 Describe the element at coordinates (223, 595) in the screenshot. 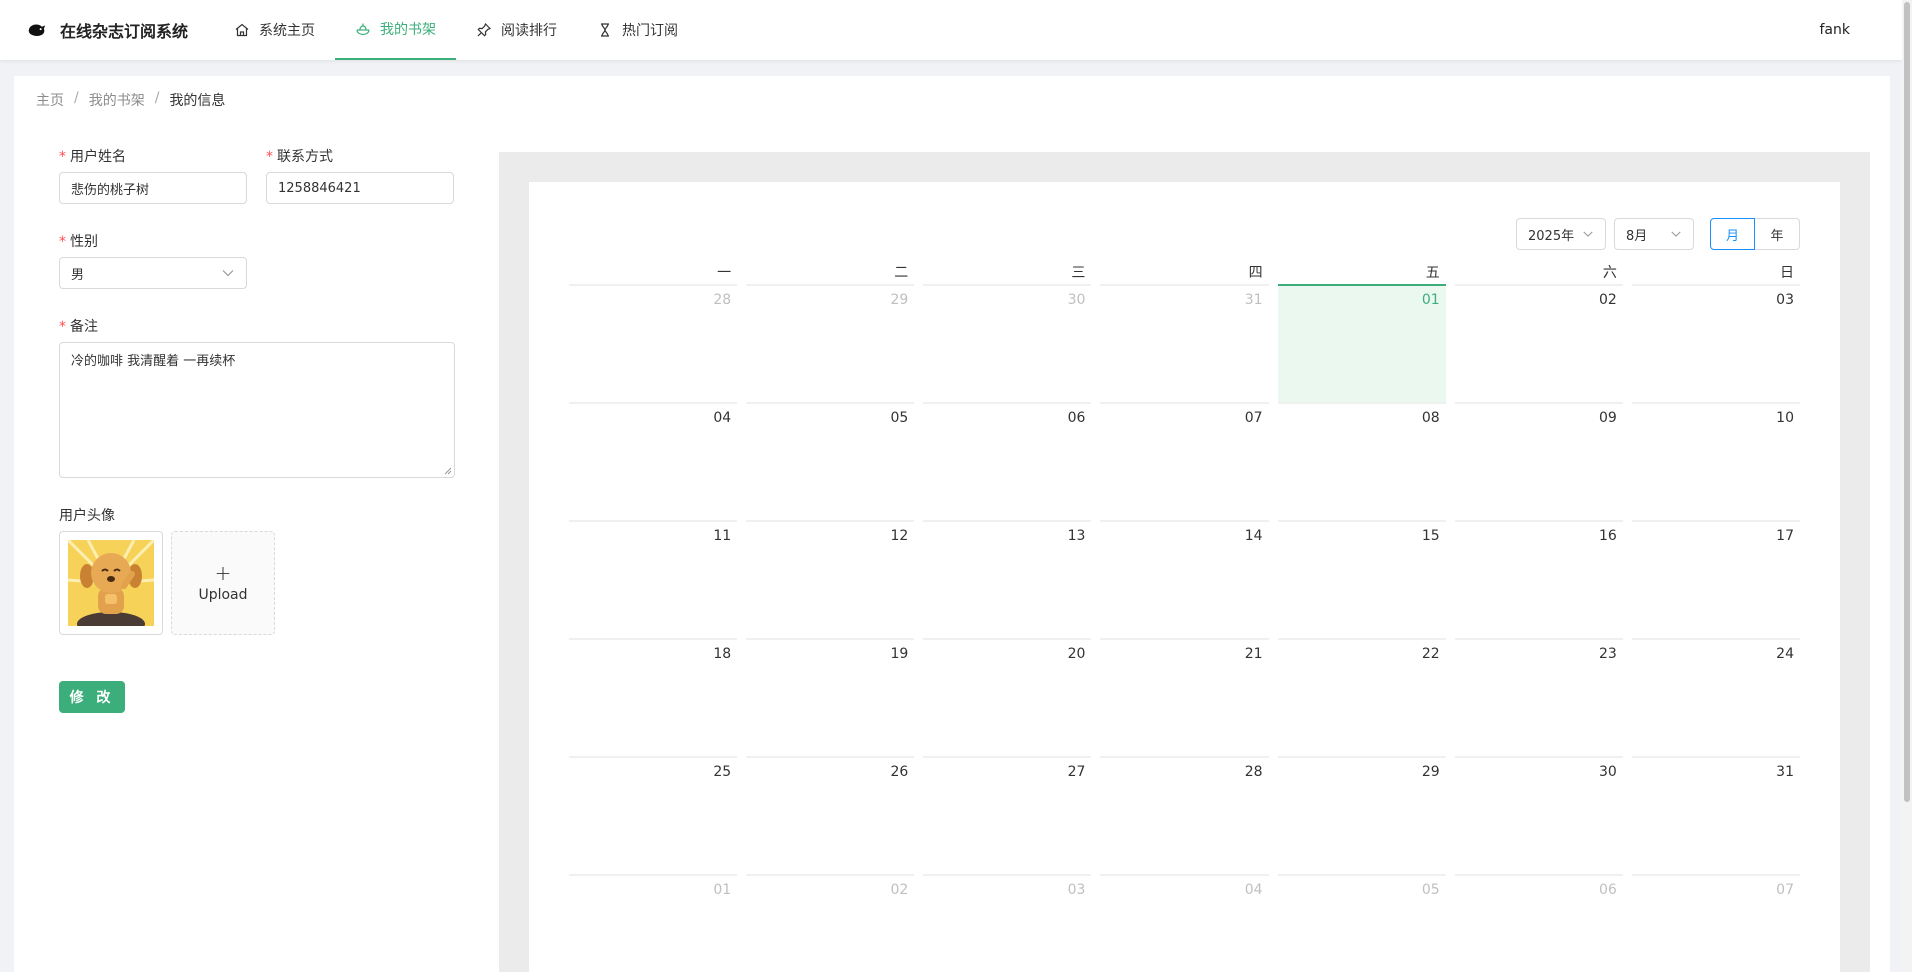

I see `upload-label: Upload` at that location.